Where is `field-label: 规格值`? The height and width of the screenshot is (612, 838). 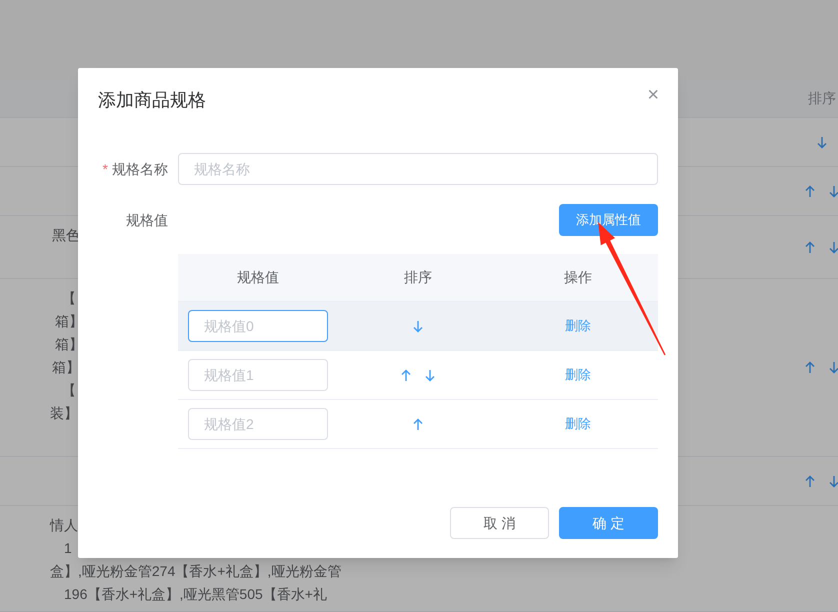
field-label: 规格值 is located at coordinates (146, 220).